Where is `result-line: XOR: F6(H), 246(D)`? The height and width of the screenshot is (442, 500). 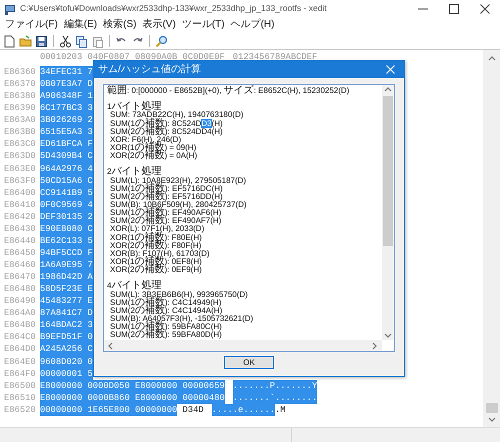 result-line: XOR: F6(H), 246(D) is located at coordinates (145, 140).